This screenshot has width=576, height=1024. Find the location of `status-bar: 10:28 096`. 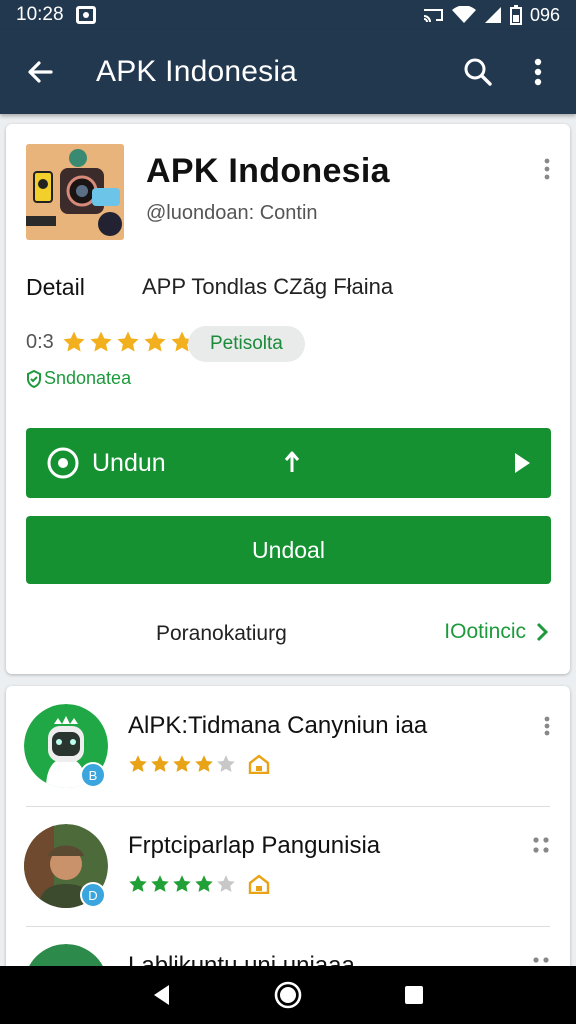

status-bar: 10:28 096 is located at coordinates (288, 15).